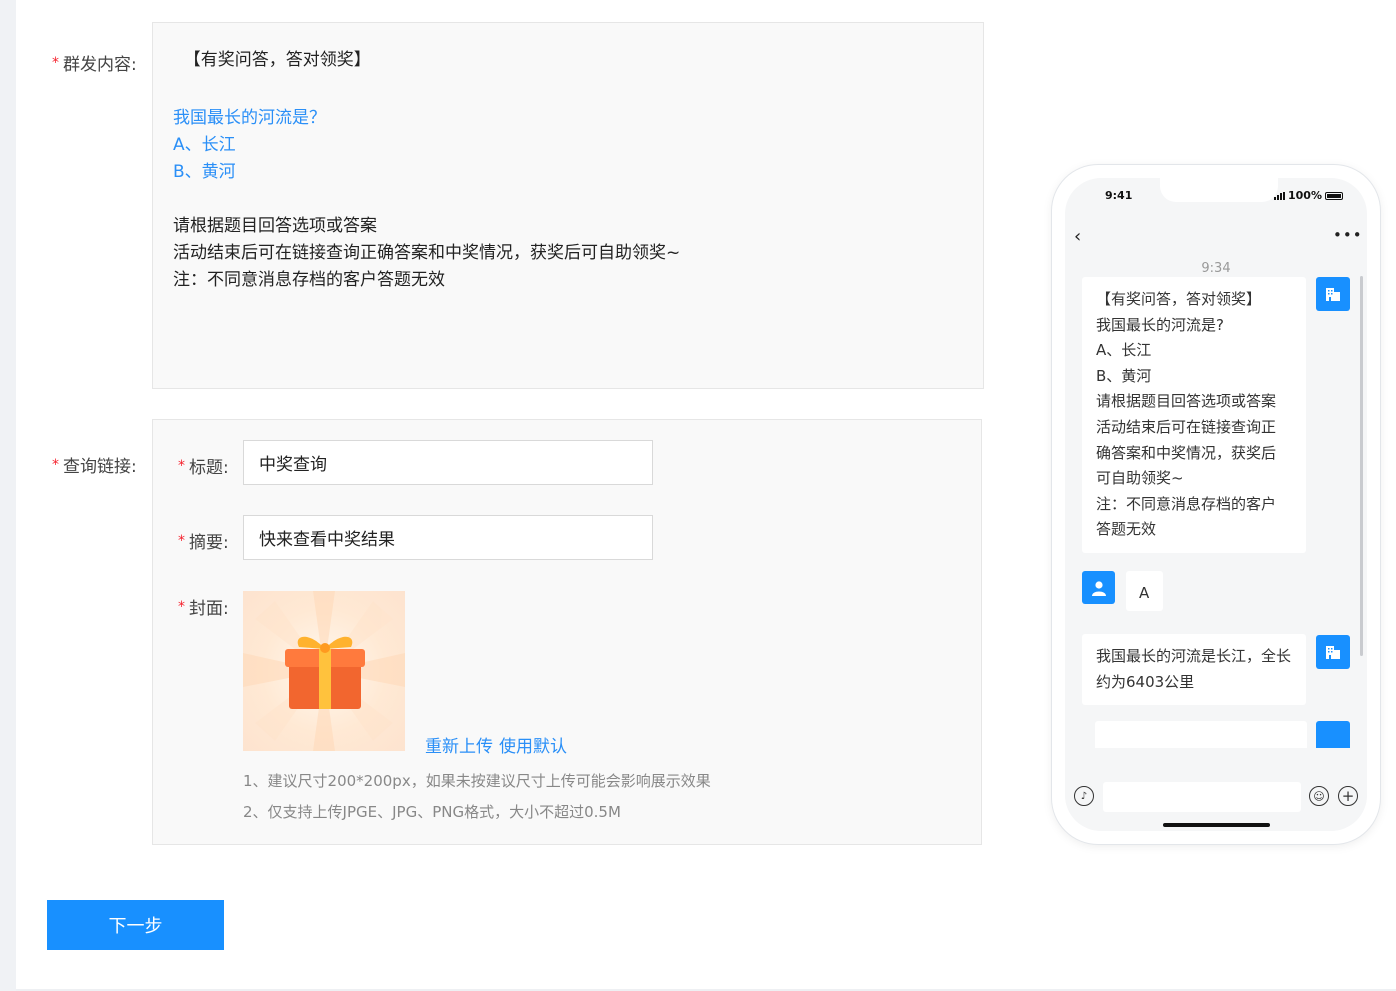 This screenshot has width=1396, height=991. What do you see at coordinates (204, 172) in the screenshot?
I see `content-line: B、黄河` at bounding box center [204, 172].